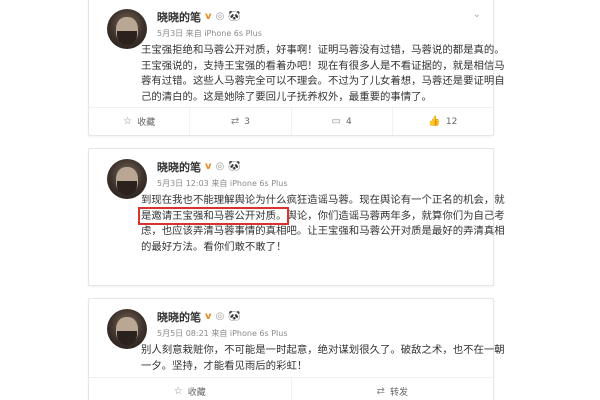  What do you see at coordinates (323, 231) in the screenshot?
I see `post-text-line: 虑，也应该弄清马蓉事情的真相吧。让王宝强和马蓉公开对质是最好的弄清真相` at bounding box center [323, 231].